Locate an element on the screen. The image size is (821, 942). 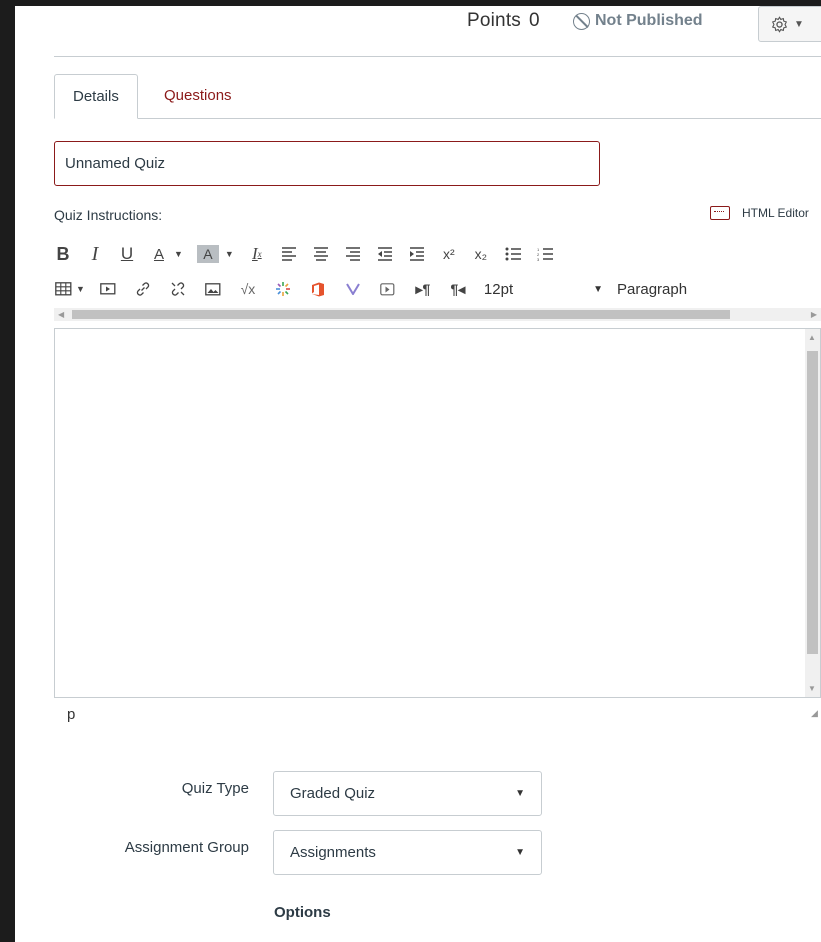
quiz-type-label: Quiz Type is located at coordinates (215, 788).